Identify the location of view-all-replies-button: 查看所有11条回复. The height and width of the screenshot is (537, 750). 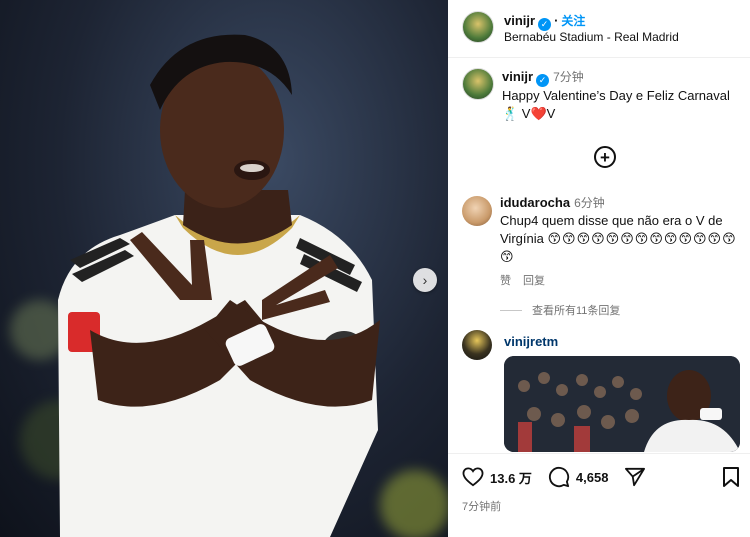
(560, 310).